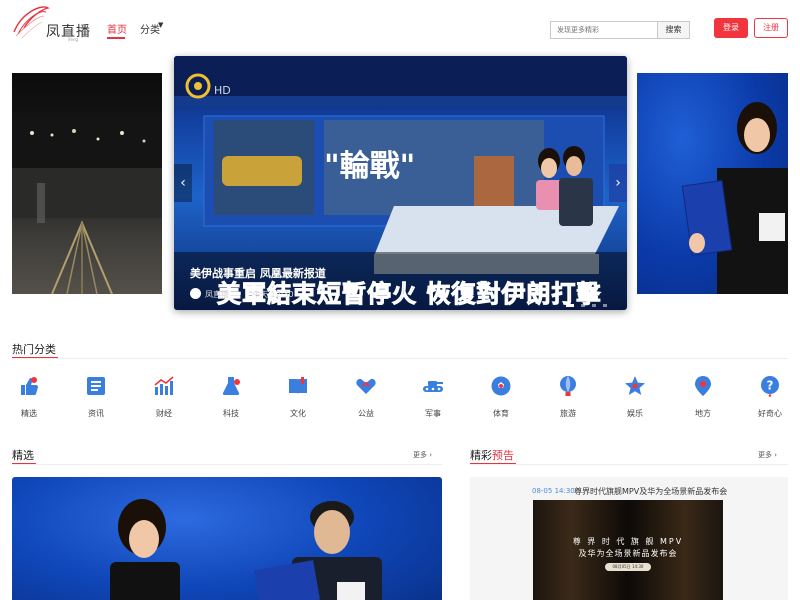 This screenshot has height=600, width=800. Describe the element at coordinates (217, 294) in the screenshot. I see `carousel-source: 凤直播` at that location.